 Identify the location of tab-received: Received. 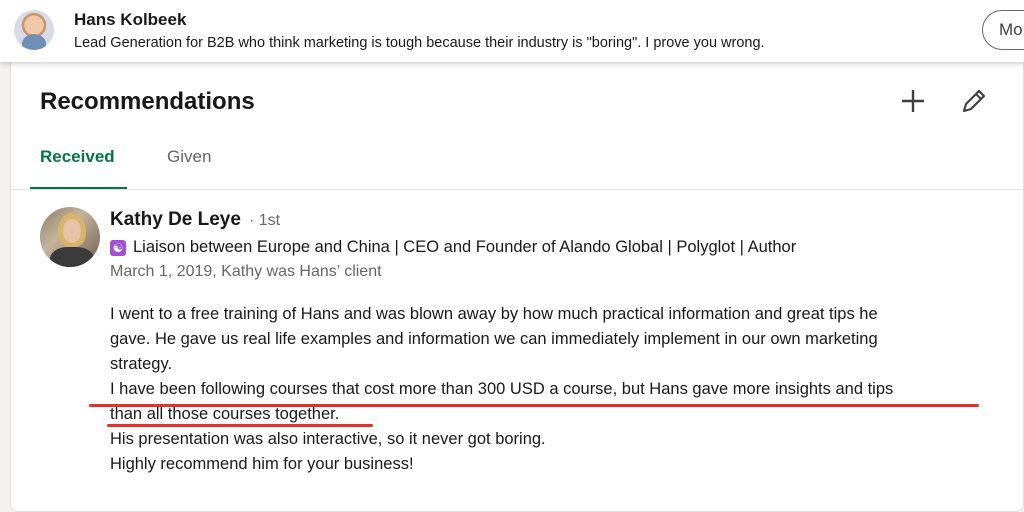
(77, 168).